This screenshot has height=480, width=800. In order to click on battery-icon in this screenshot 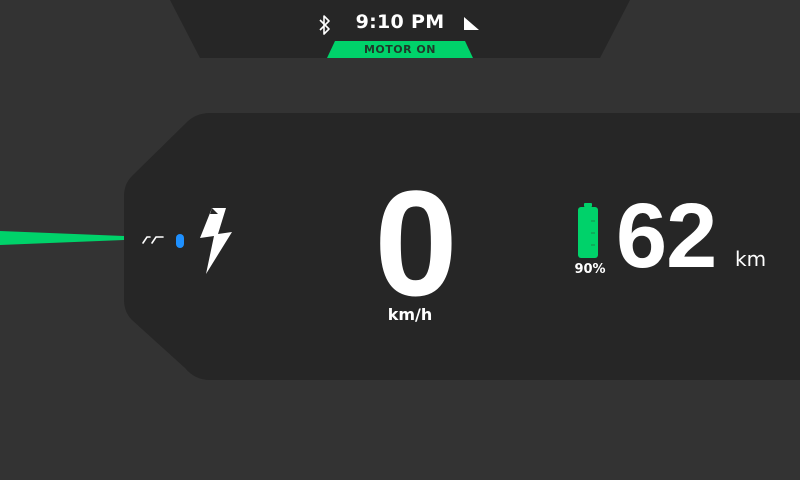, I will do `click(588, 230)`.